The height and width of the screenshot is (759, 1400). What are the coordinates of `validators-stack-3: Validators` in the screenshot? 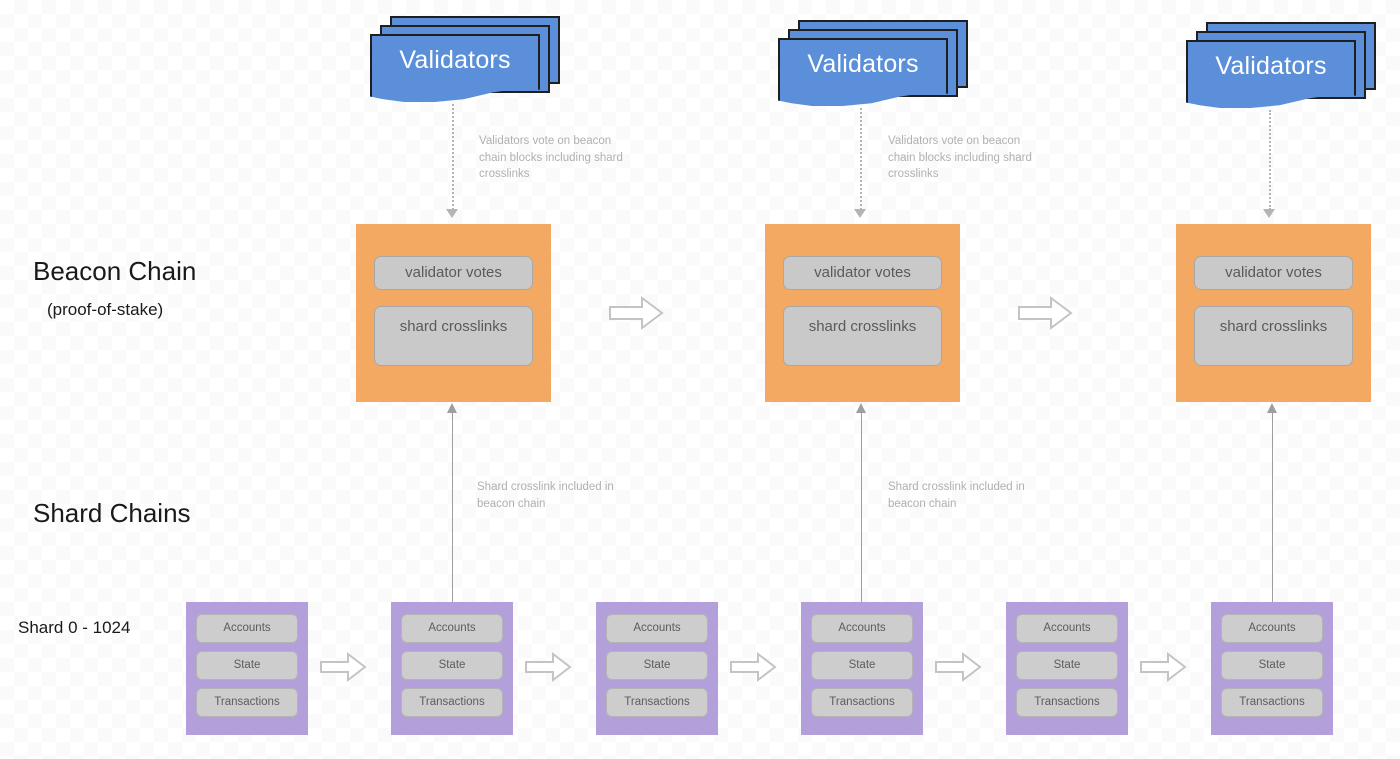 It's located at (1281, 67).